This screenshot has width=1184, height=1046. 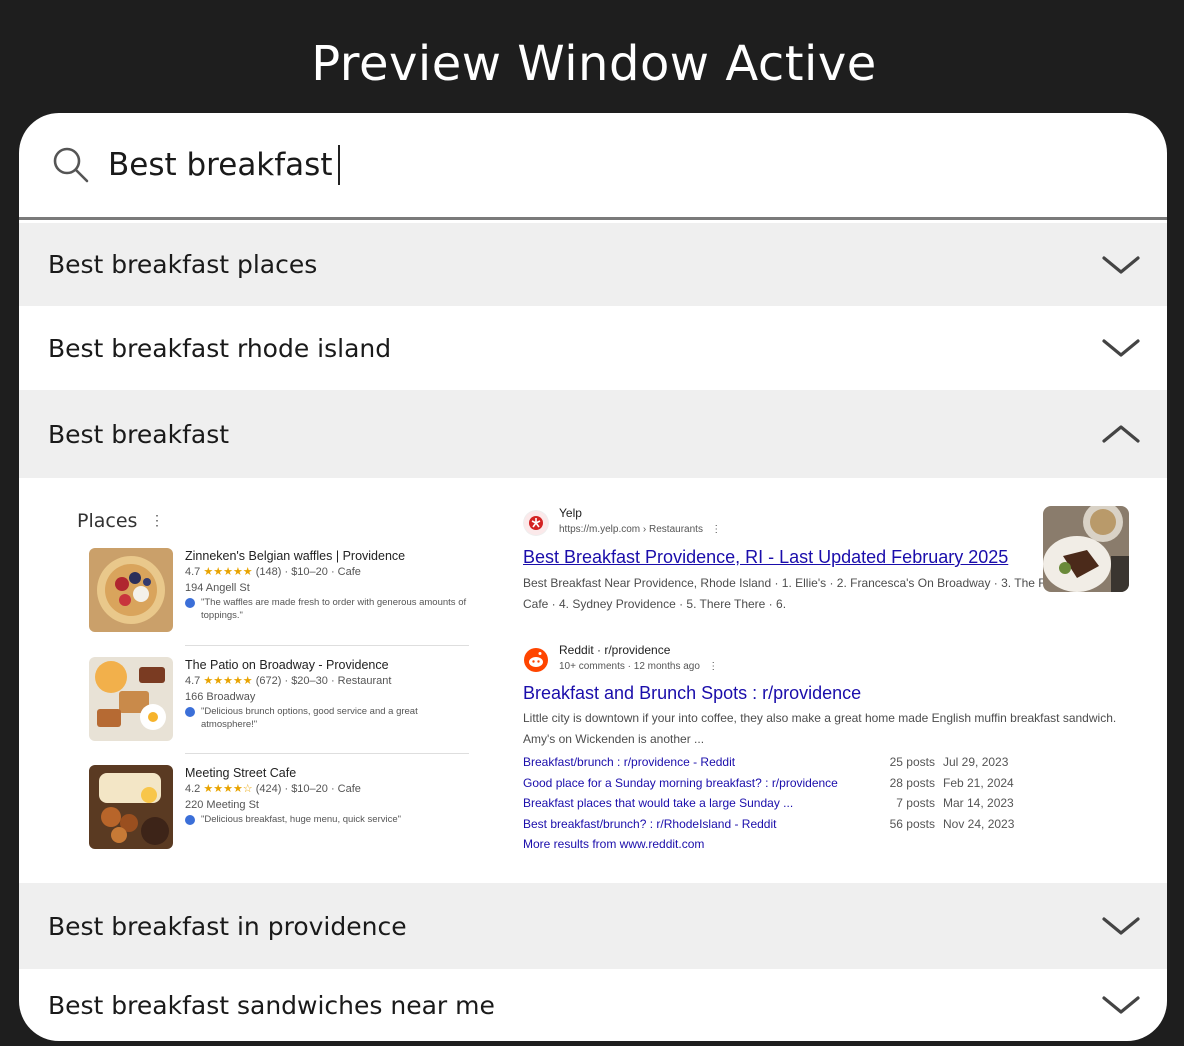 I want to click on suggestion-best-breakfast-sandwiches-near-me: Best breakfast sandwiches near me, so click(x=593, y=1005).